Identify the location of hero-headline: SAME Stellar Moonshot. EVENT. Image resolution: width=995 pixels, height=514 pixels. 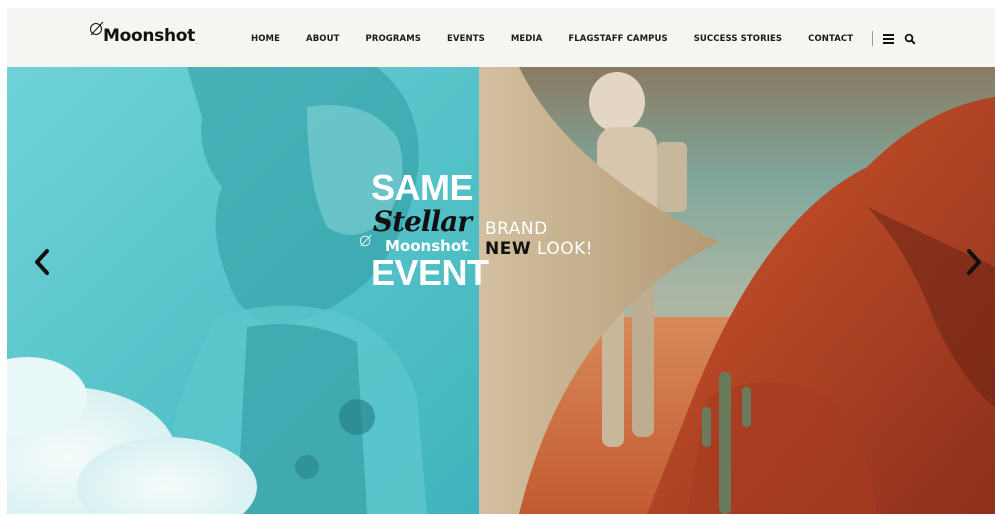
(424, 230).